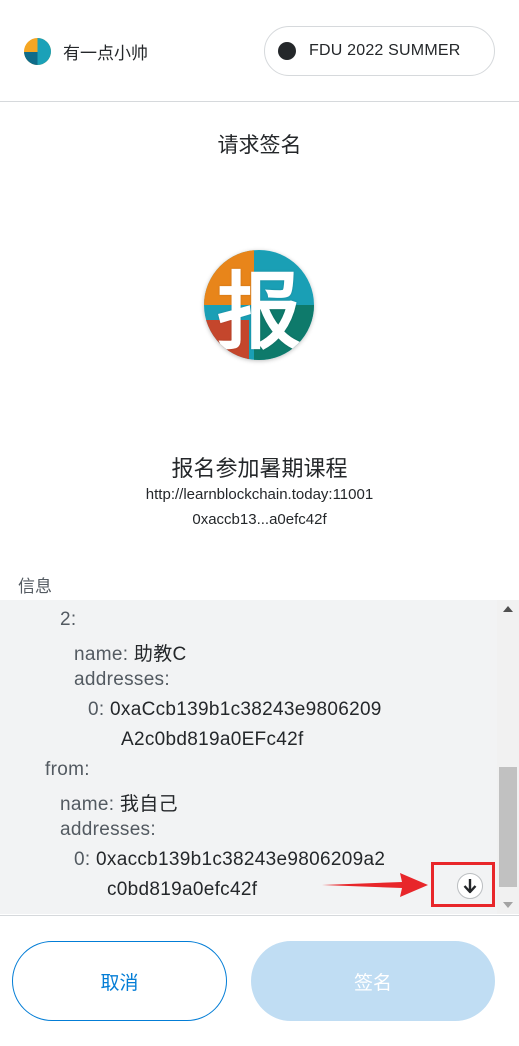  I want to click on site-origin: http://learnblockchain.today:11001, so click(259, 494).